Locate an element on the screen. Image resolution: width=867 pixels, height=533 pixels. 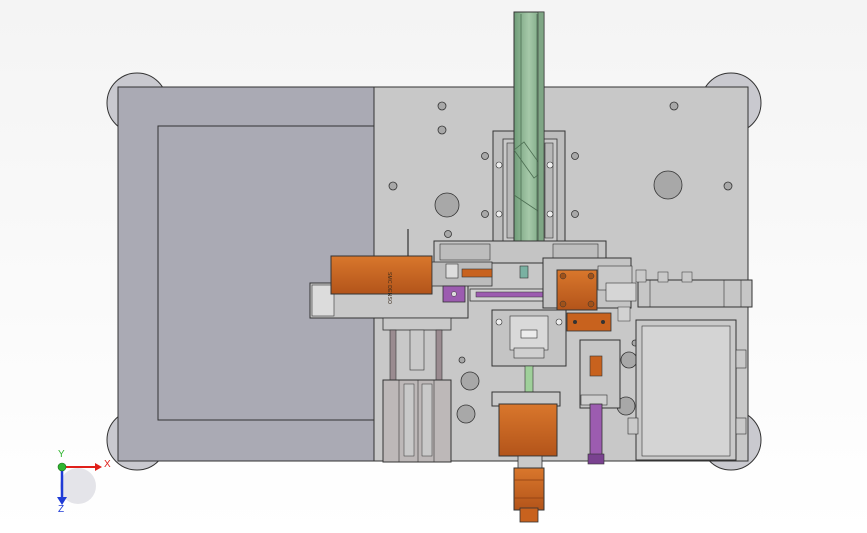
axis-z-label: Z is located at coordinates (61, 509).